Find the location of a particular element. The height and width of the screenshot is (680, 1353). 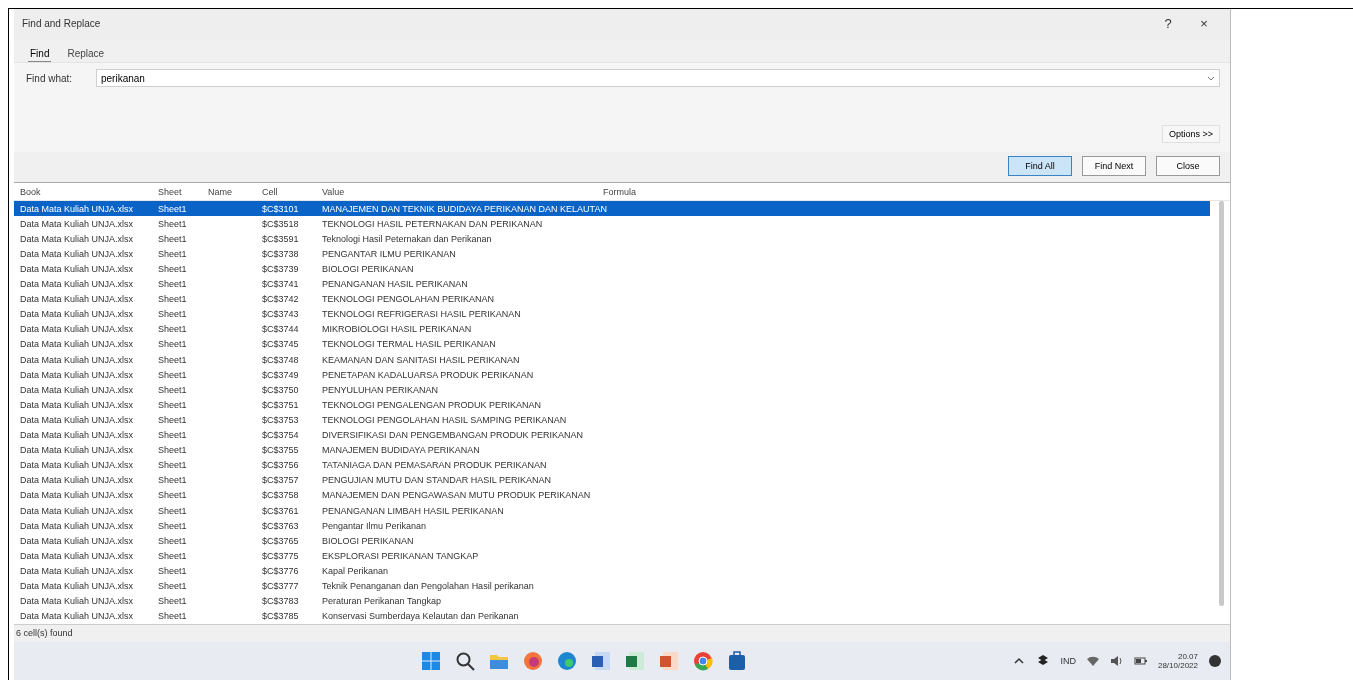

result-row: Data Mata Kuliah UNJA.xlsx Sheet1 $C$3738 PENGANTAR ILMU PERIKANAN is located at coordinates (612, 254).